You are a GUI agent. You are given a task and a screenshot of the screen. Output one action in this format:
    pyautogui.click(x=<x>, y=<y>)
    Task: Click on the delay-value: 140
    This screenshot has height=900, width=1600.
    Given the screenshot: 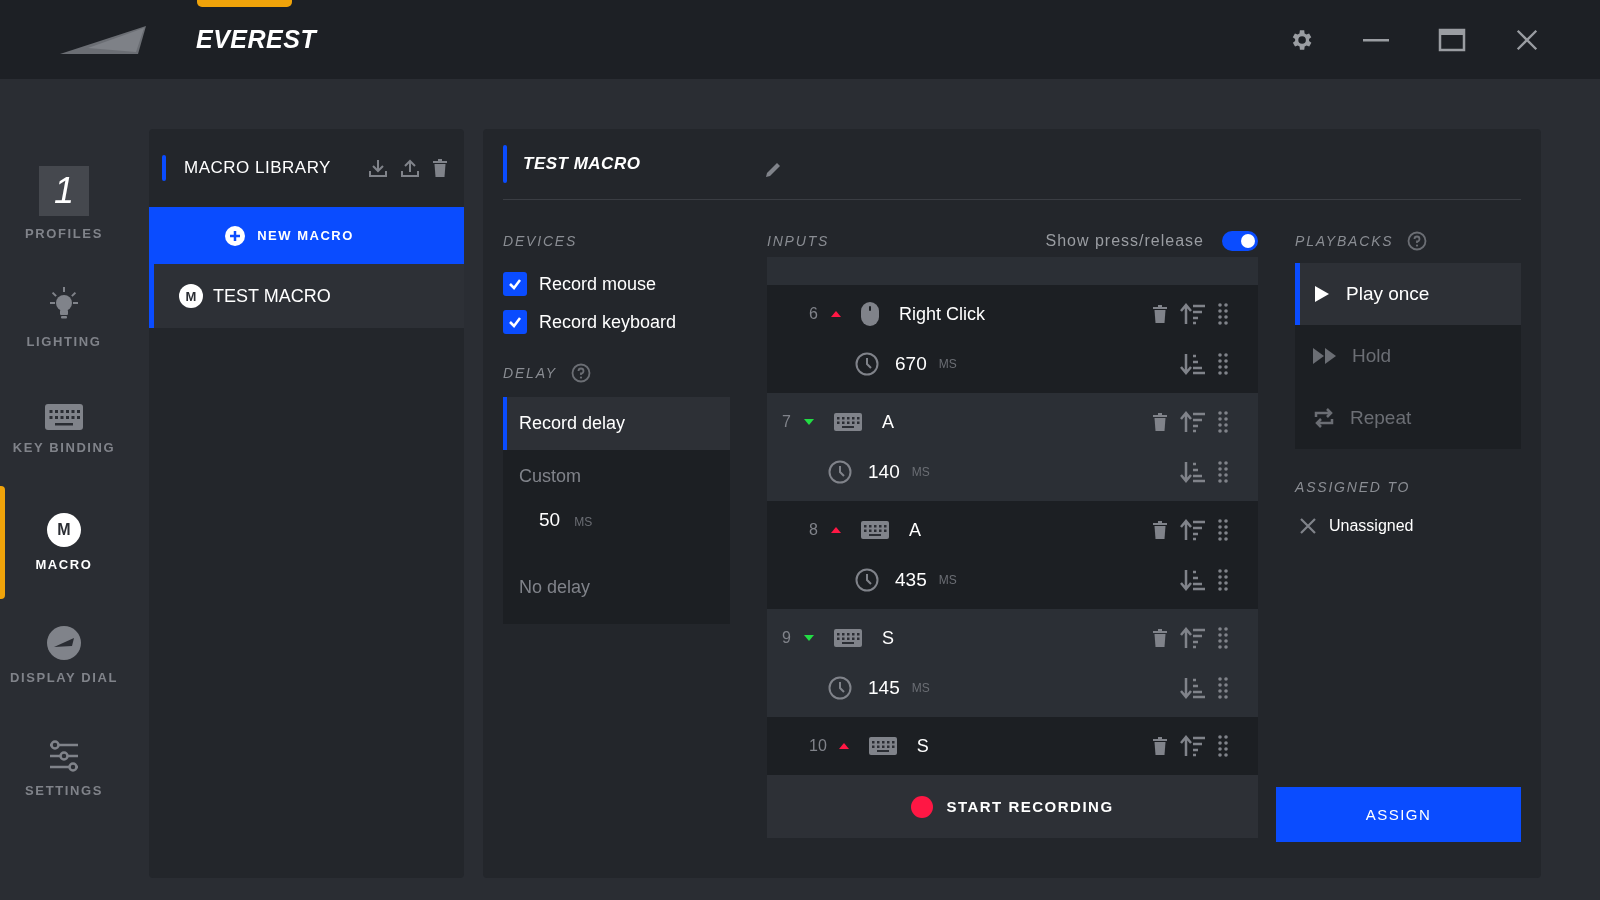 What is the action you would take?
    pyautogui.click(x=884, y=472)
    